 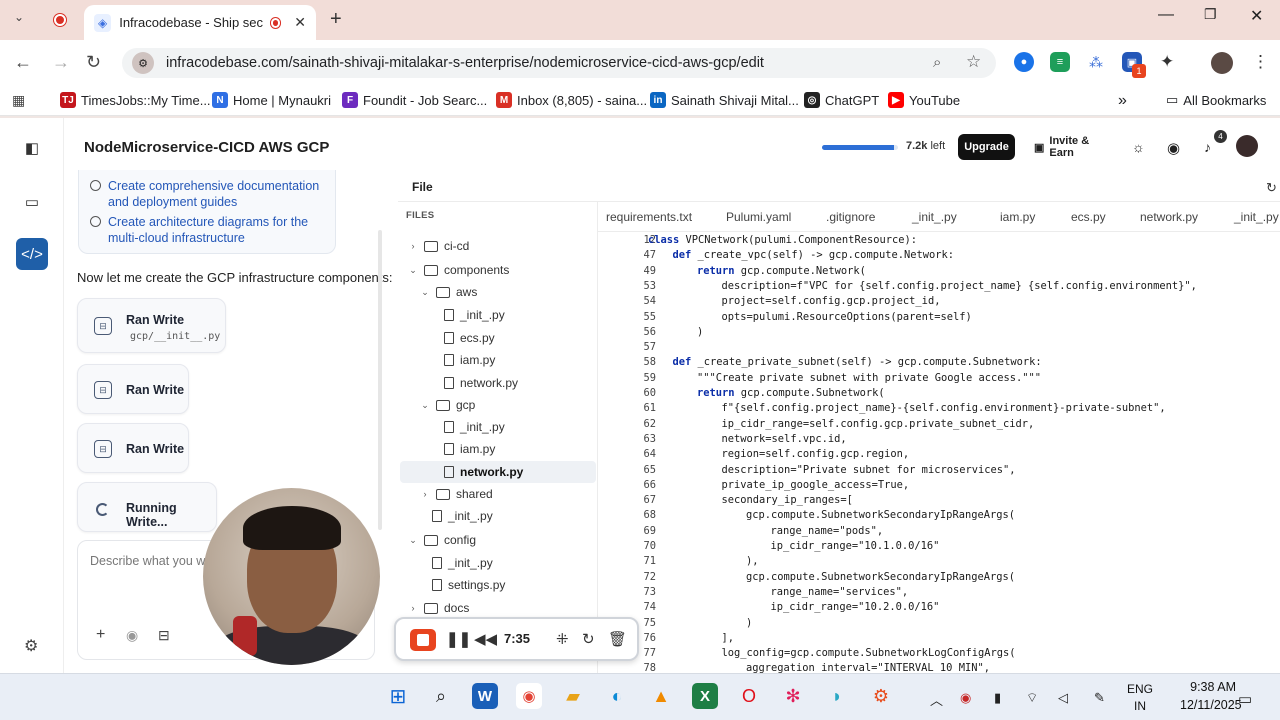 I want to click on tab-search-icon: ⌄, so click(x=19, y=17).